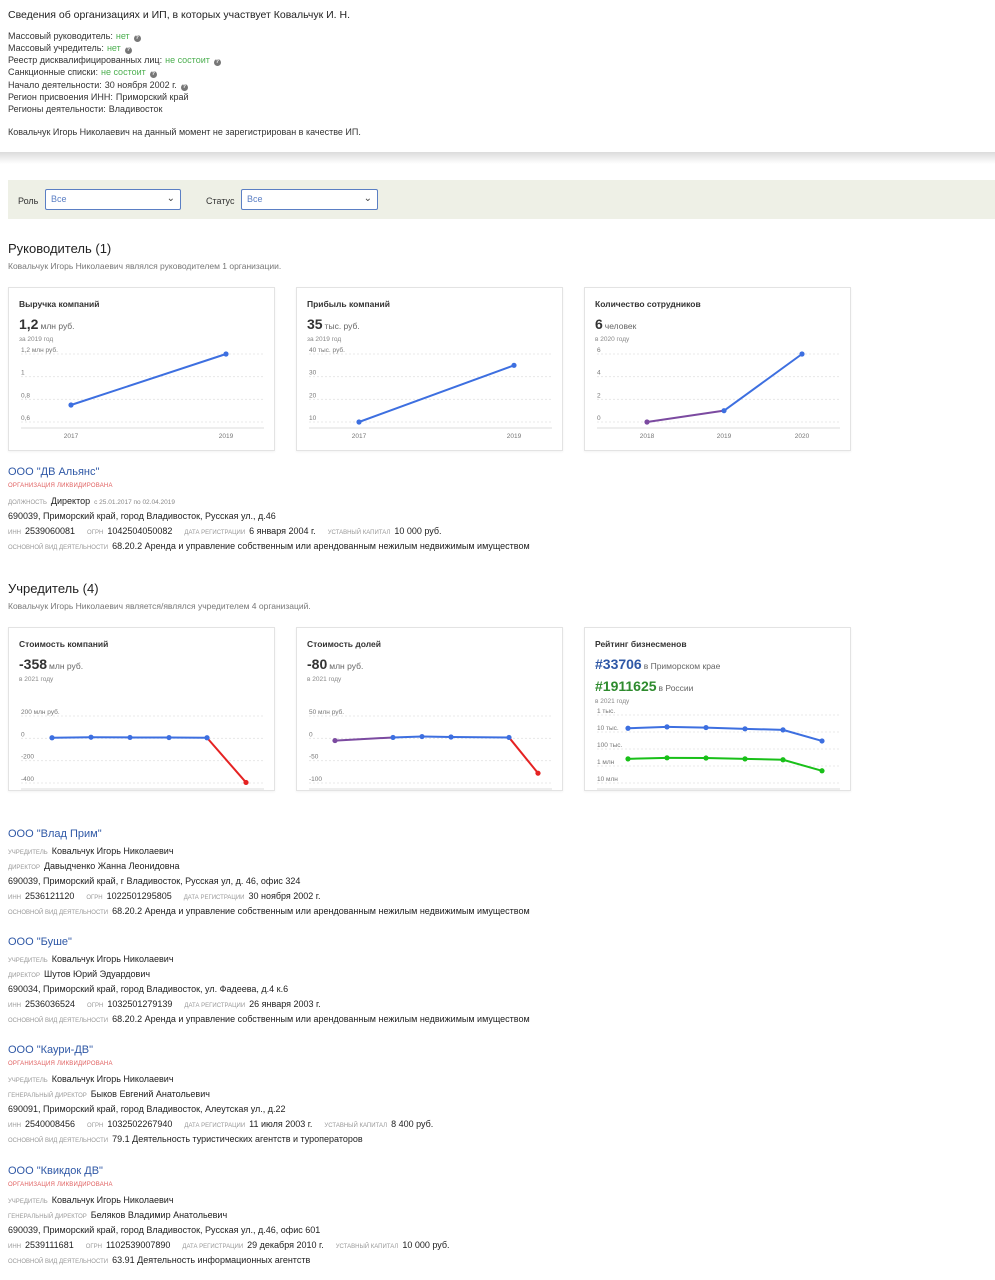 This screenshot has width=995, height=1280. Describe the element at coordinates (610, 745) in the screenshot. I see `y-tick-label: 100 тыс.` at that location.